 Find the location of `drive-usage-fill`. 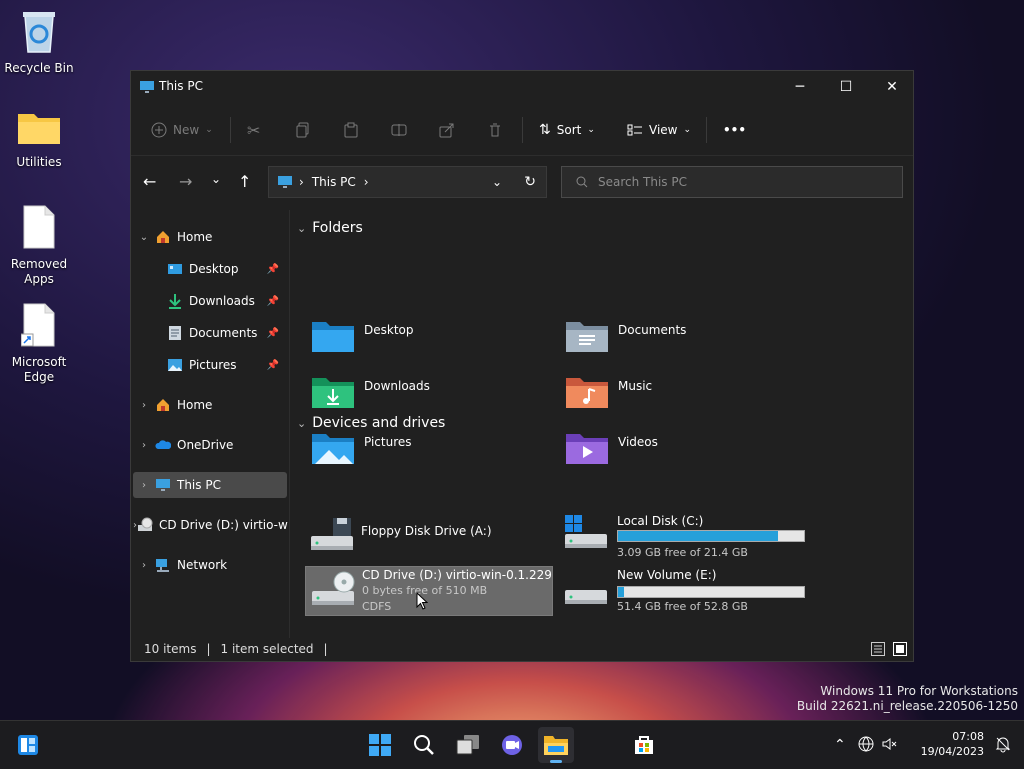

drive-usage-fill is located at coordinates (621, 592).